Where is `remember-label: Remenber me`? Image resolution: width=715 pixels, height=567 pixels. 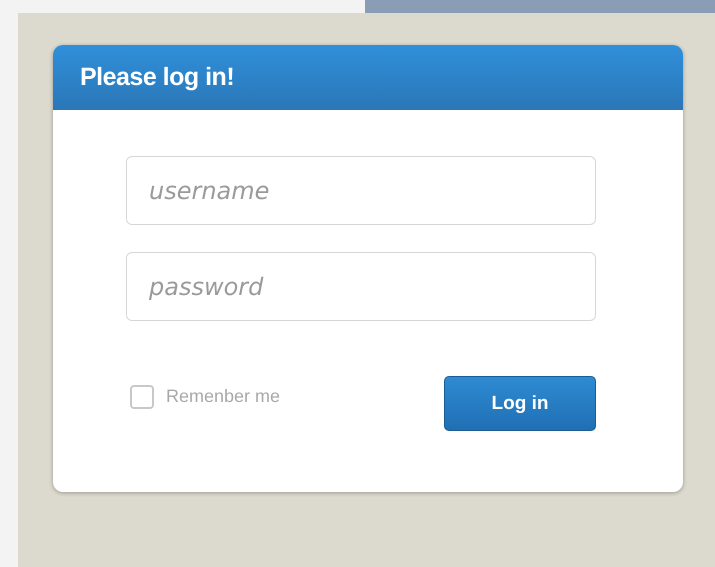
remember-label: Remenber me is located at coordinates (223, 396).